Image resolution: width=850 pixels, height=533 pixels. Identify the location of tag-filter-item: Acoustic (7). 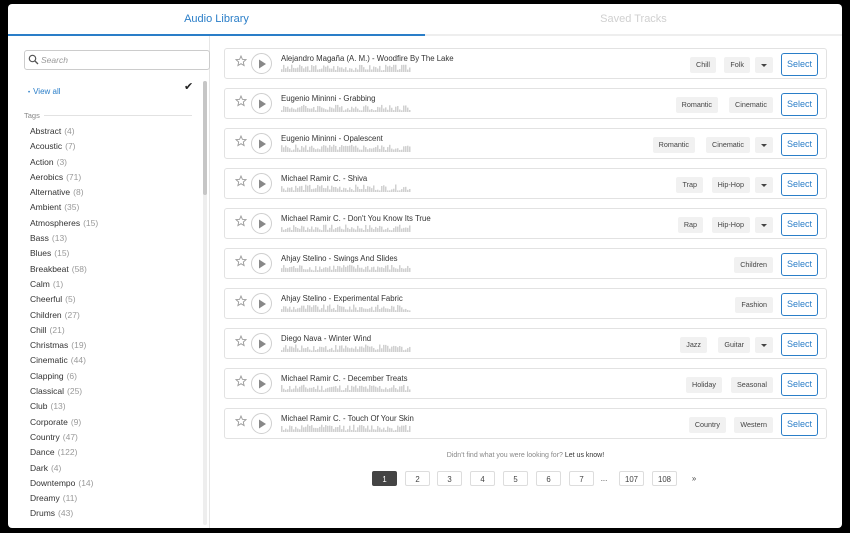
(114, 146).